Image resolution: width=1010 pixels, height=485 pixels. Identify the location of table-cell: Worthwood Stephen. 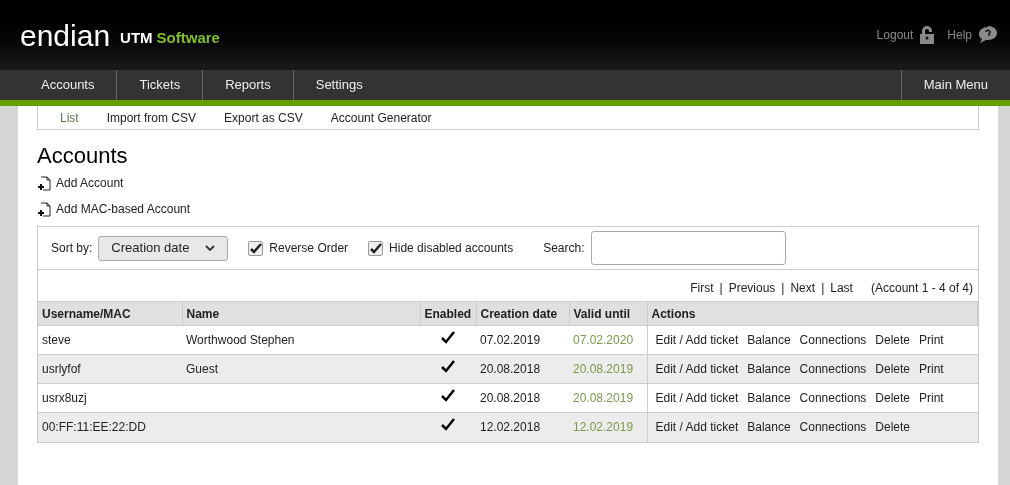
(240, 340).